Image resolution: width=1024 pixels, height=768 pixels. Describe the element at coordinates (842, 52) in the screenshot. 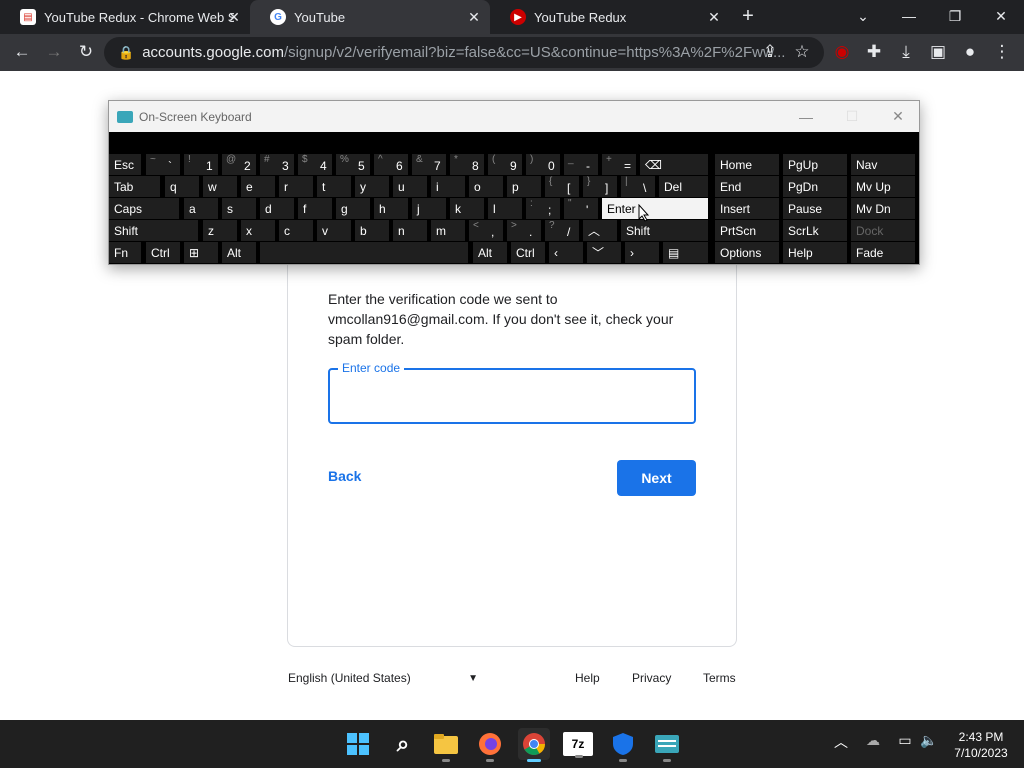

I see `youtube-redux-extension-icon: ◉` at that location.